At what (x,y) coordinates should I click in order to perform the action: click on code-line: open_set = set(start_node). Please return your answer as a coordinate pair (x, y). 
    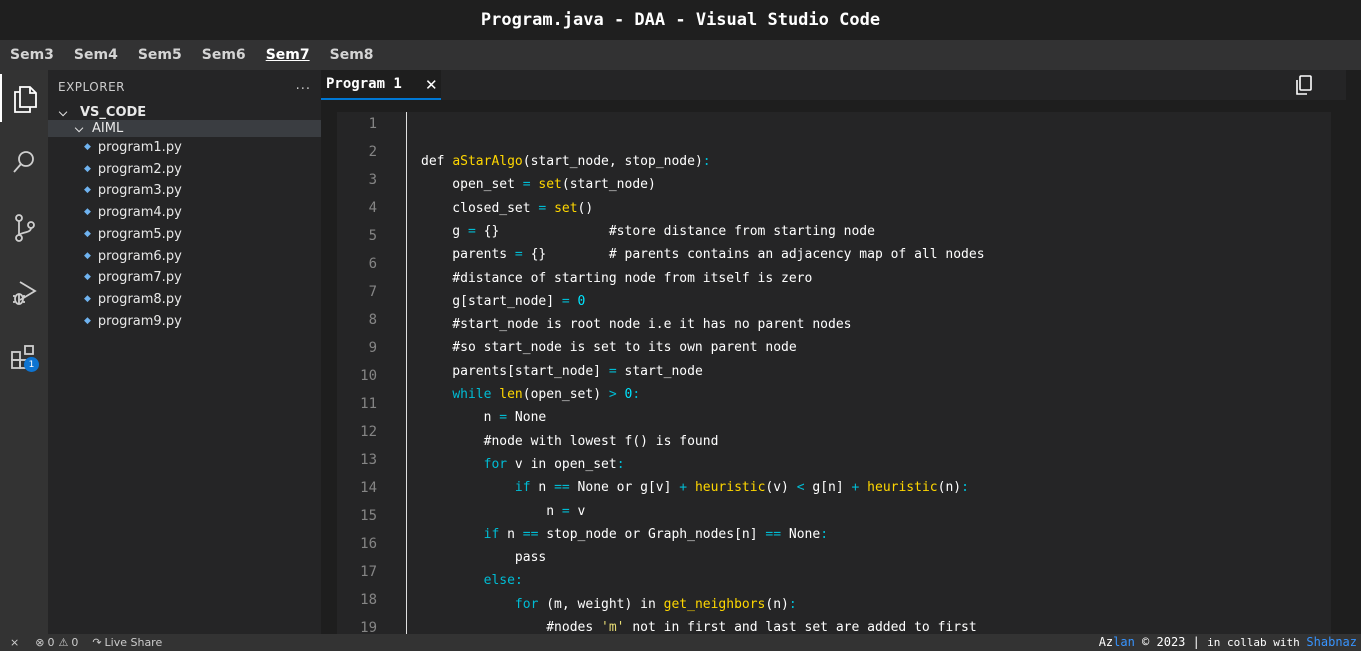
    Looking at the image, I should click on (538, 185).